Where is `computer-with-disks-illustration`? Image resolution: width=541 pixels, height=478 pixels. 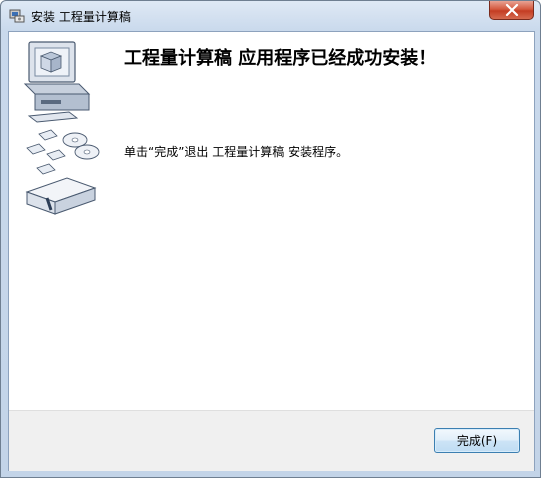 computer-with-disks-illustration is located at coordinates (61, 128).